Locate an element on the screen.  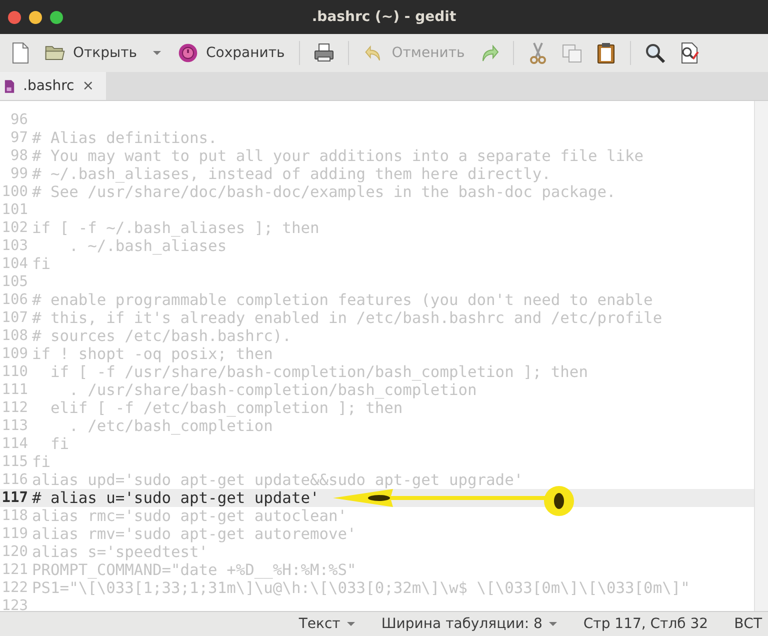
save-button: Сохранить is located at coordinates (230, 53).